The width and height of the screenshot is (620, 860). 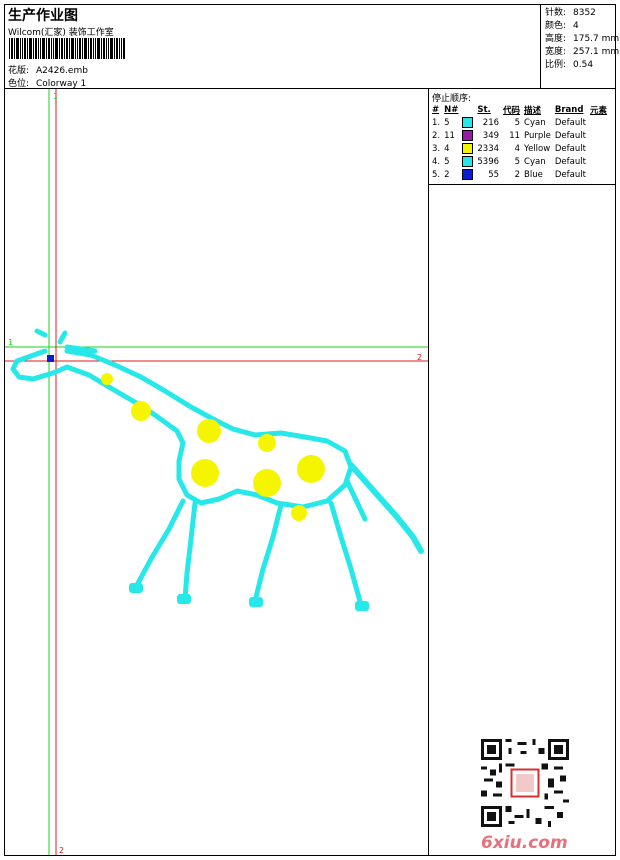 I want to click on stitch-count: 55, so click(x=494, y=174).